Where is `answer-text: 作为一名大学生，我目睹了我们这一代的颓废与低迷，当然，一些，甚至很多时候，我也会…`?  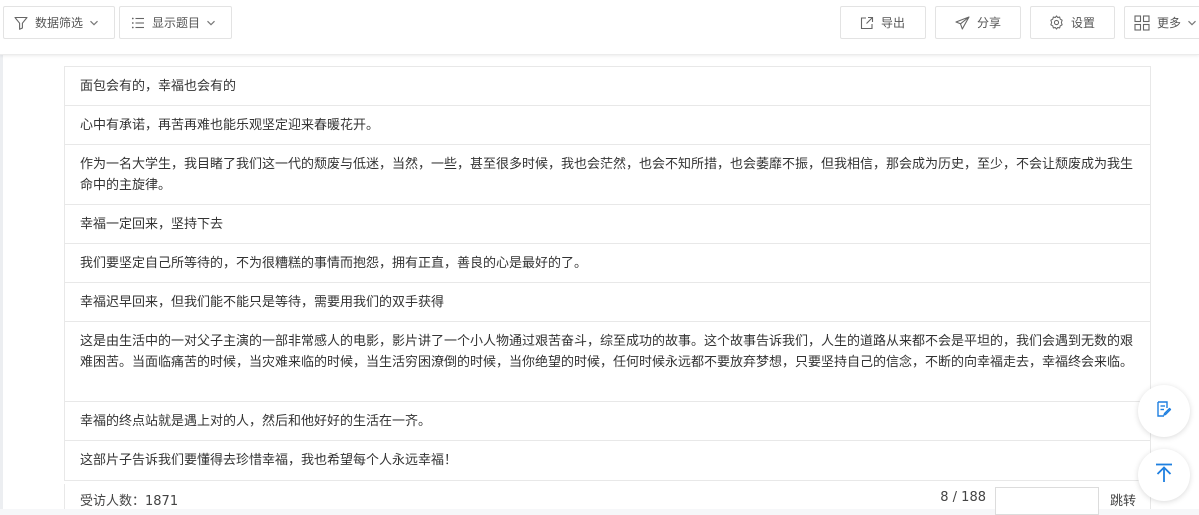
answer-text: 作为一名大学生，我目睹了我们这一代的颓废与低迷，当然，一些，甚至很多时候，我也会… is located at coordinates (607, 175).